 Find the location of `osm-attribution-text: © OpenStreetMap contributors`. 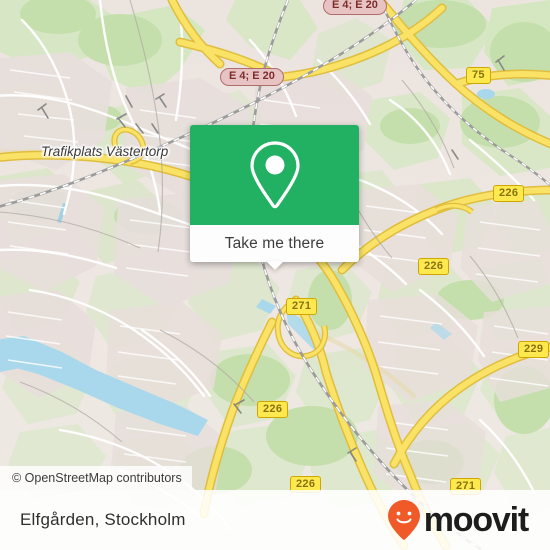

osm-attribution-text: © OpenStreetMap contributors is located at coordinates (97, 478).